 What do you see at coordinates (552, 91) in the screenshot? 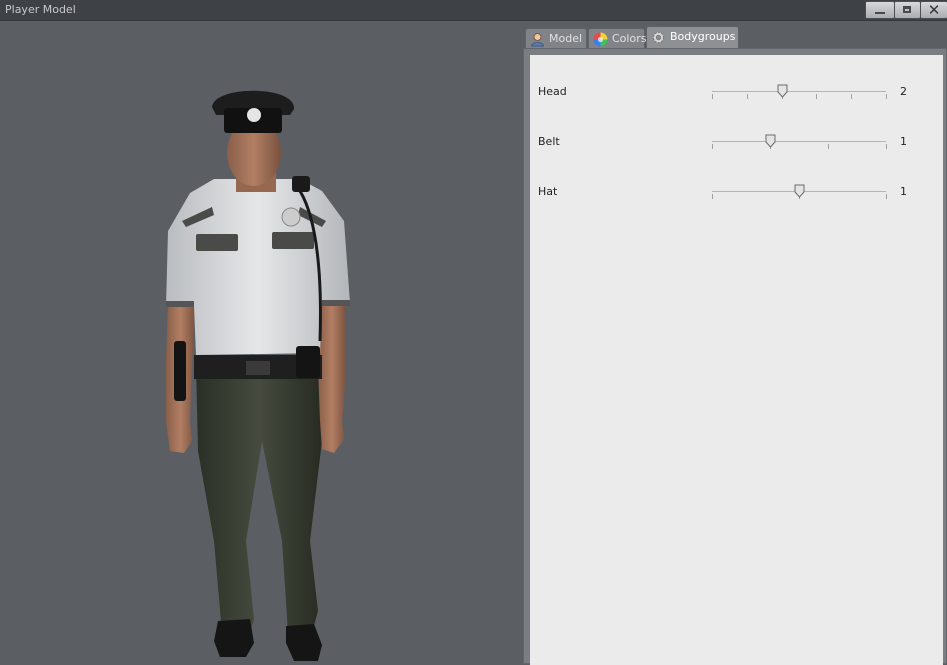
I see `bodygroup-label: Head` at bounding box center [552, 91].